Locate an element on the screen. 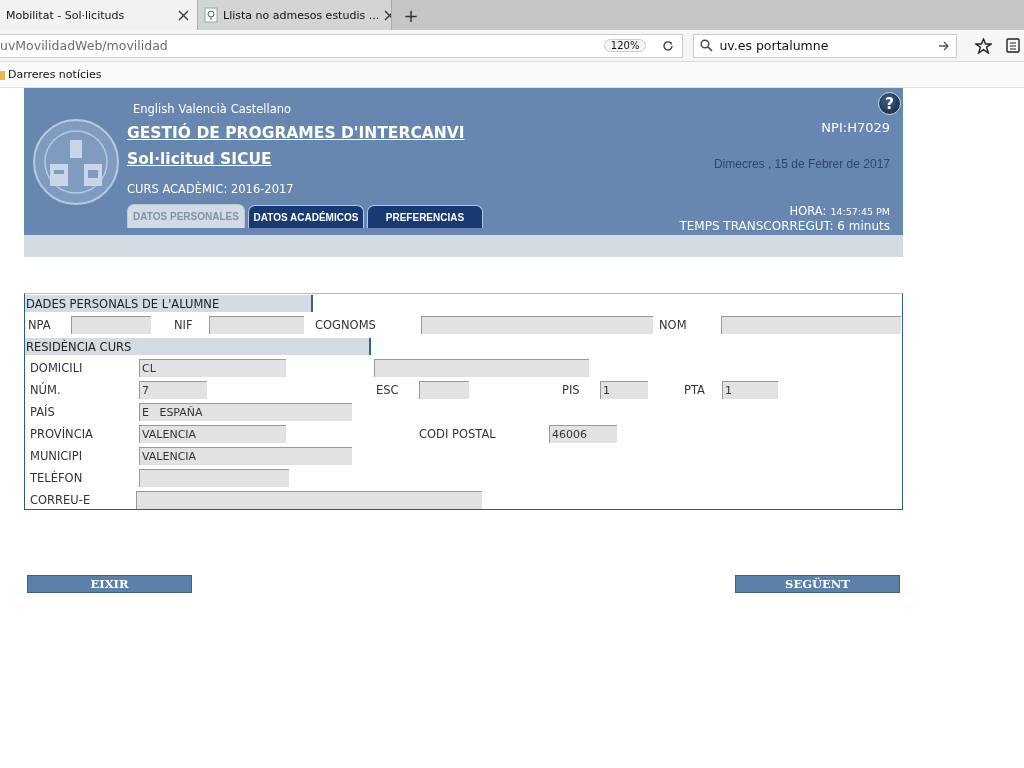 This screenshot has width=1024, height=768. page-icon is located at coordinates (211, 15).